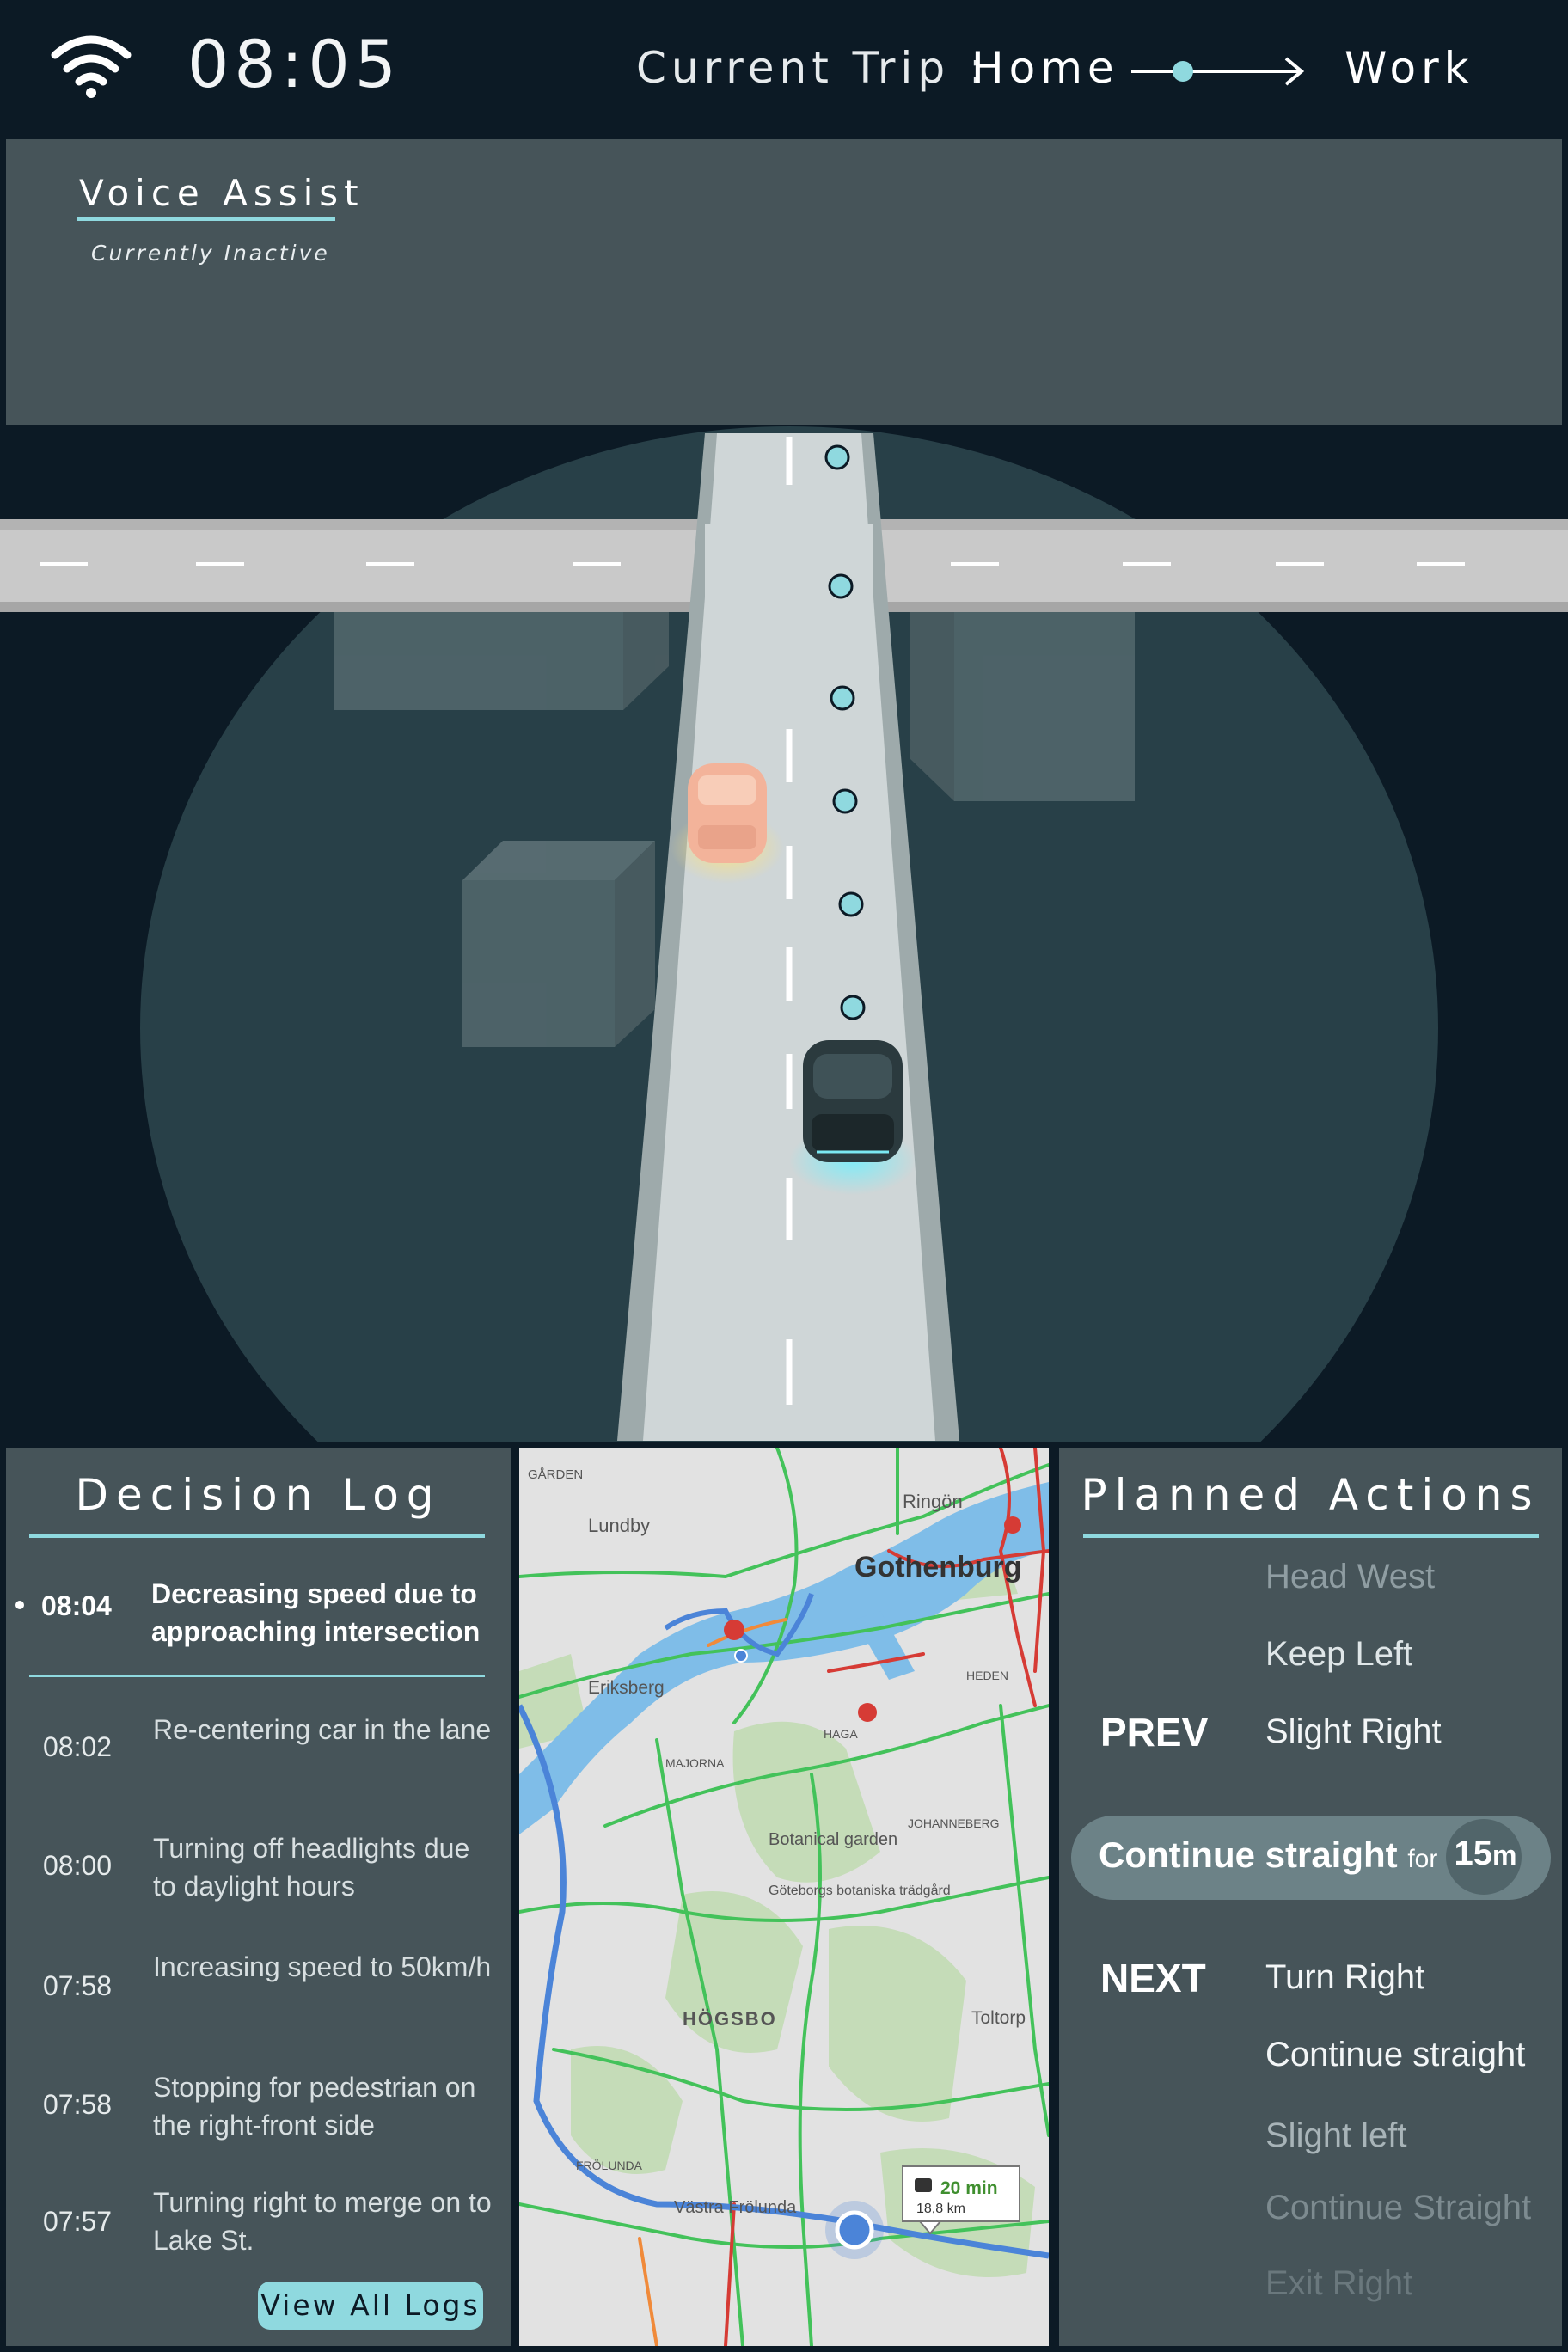  What do you see at coordinates (19, 1605) in the screenshot?
I see `current-entry-dot-icon` at bounding box center [19, 1605].